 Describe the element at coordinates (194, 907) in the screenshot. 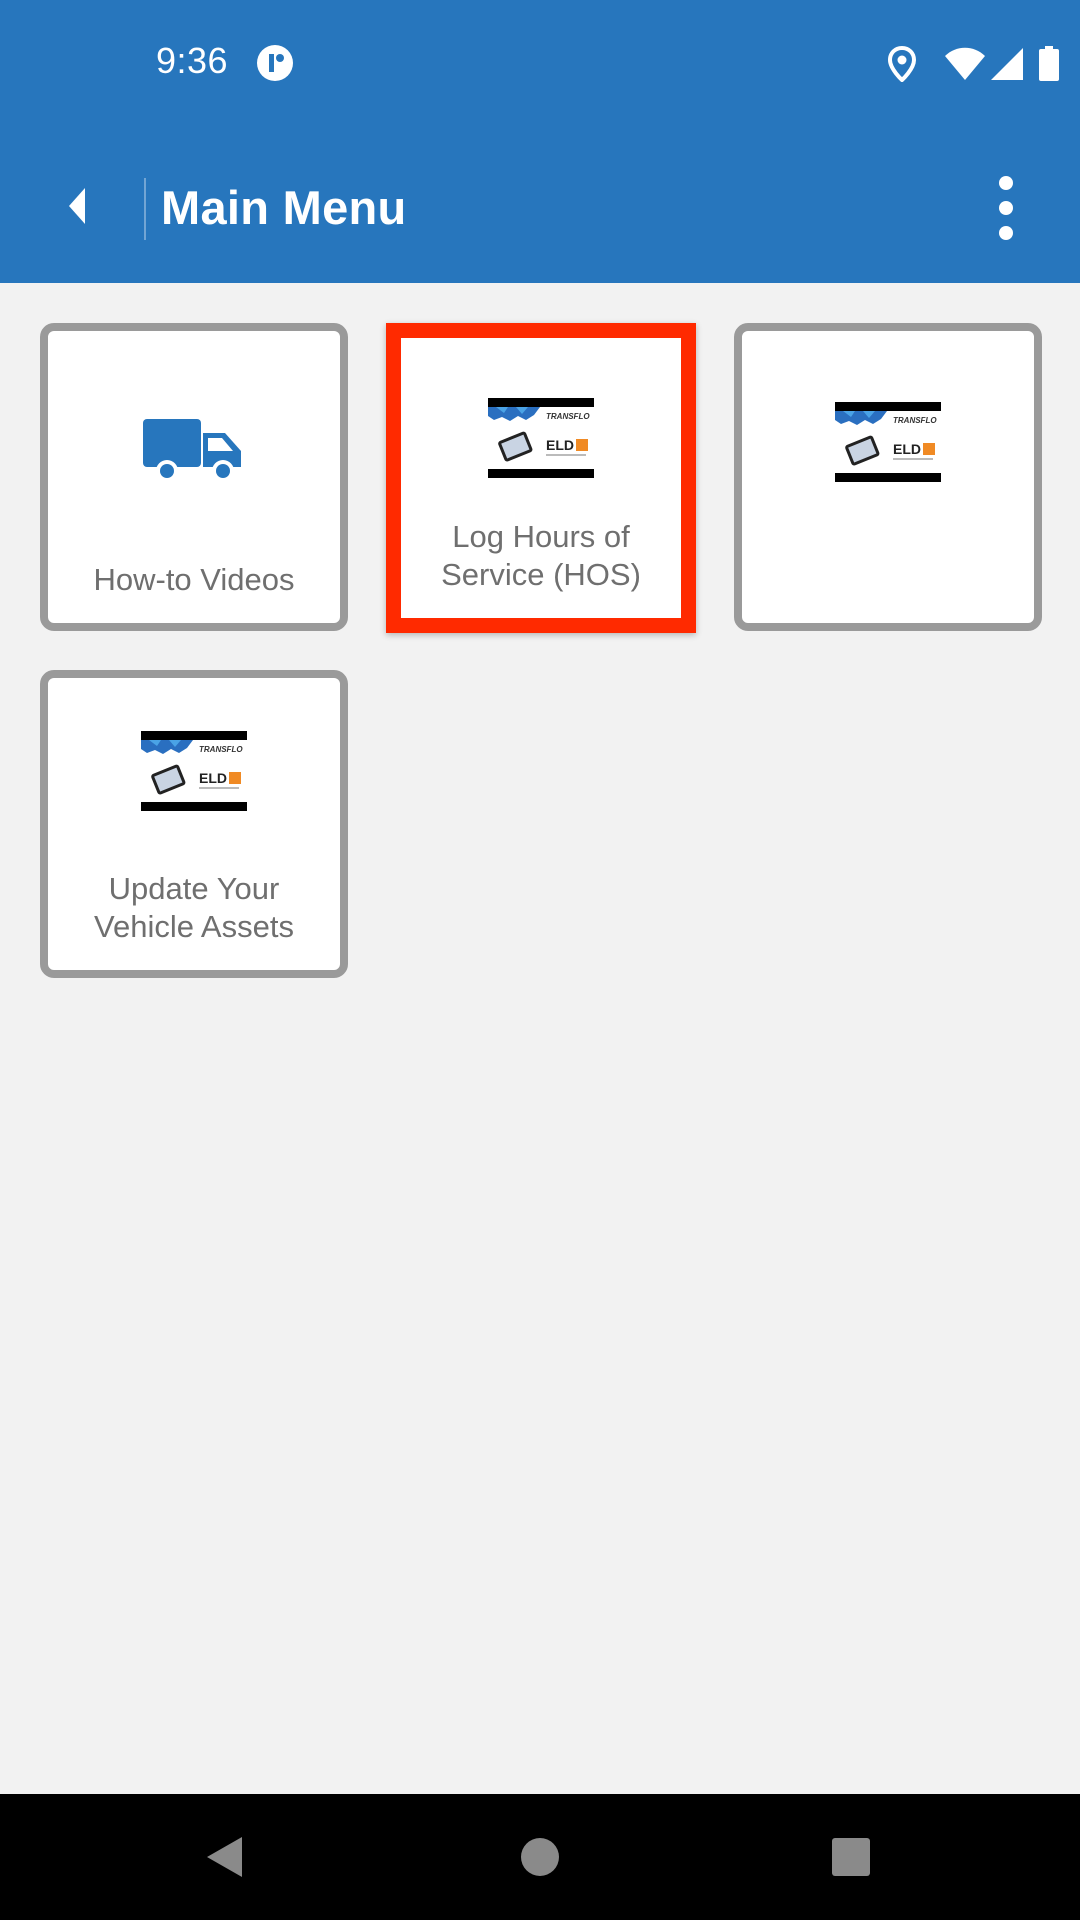

I see `tile-label: Update Your Vehicle Assets` at that location.